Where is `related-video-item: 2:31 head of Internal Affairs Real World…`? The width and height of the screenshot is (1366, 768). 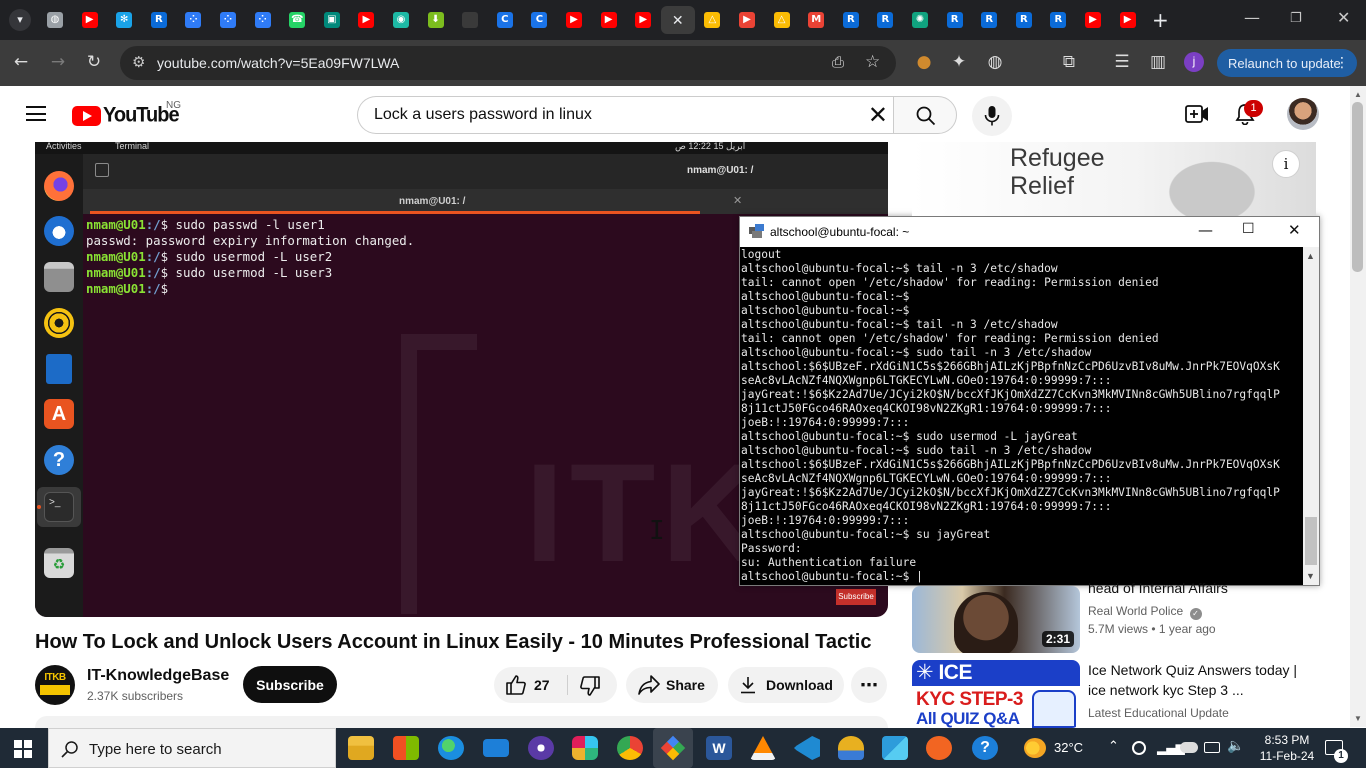
related-video-item: 2:31 head of Internal Affairs Real World… is located at coordinates (1114, 616).